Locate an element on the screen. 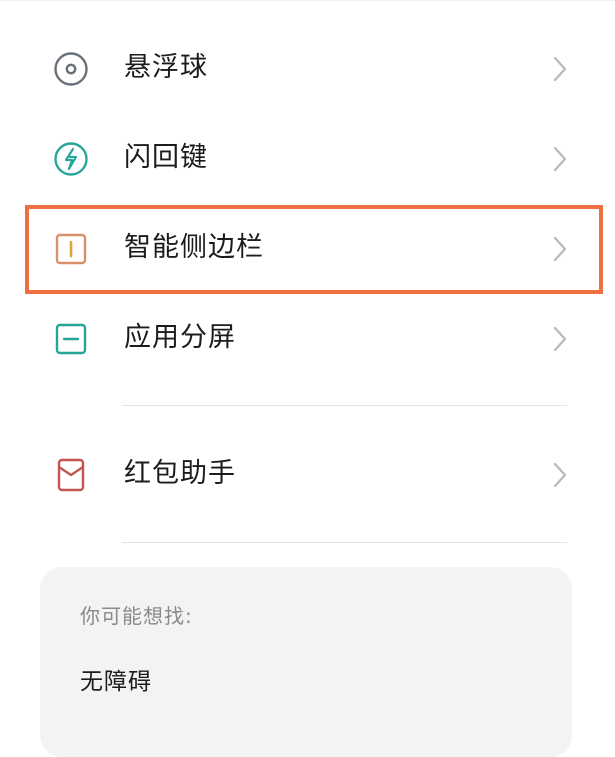 This screenshot has height=757, width=615. red-envelope-icon is located at coordinates (71, 475).